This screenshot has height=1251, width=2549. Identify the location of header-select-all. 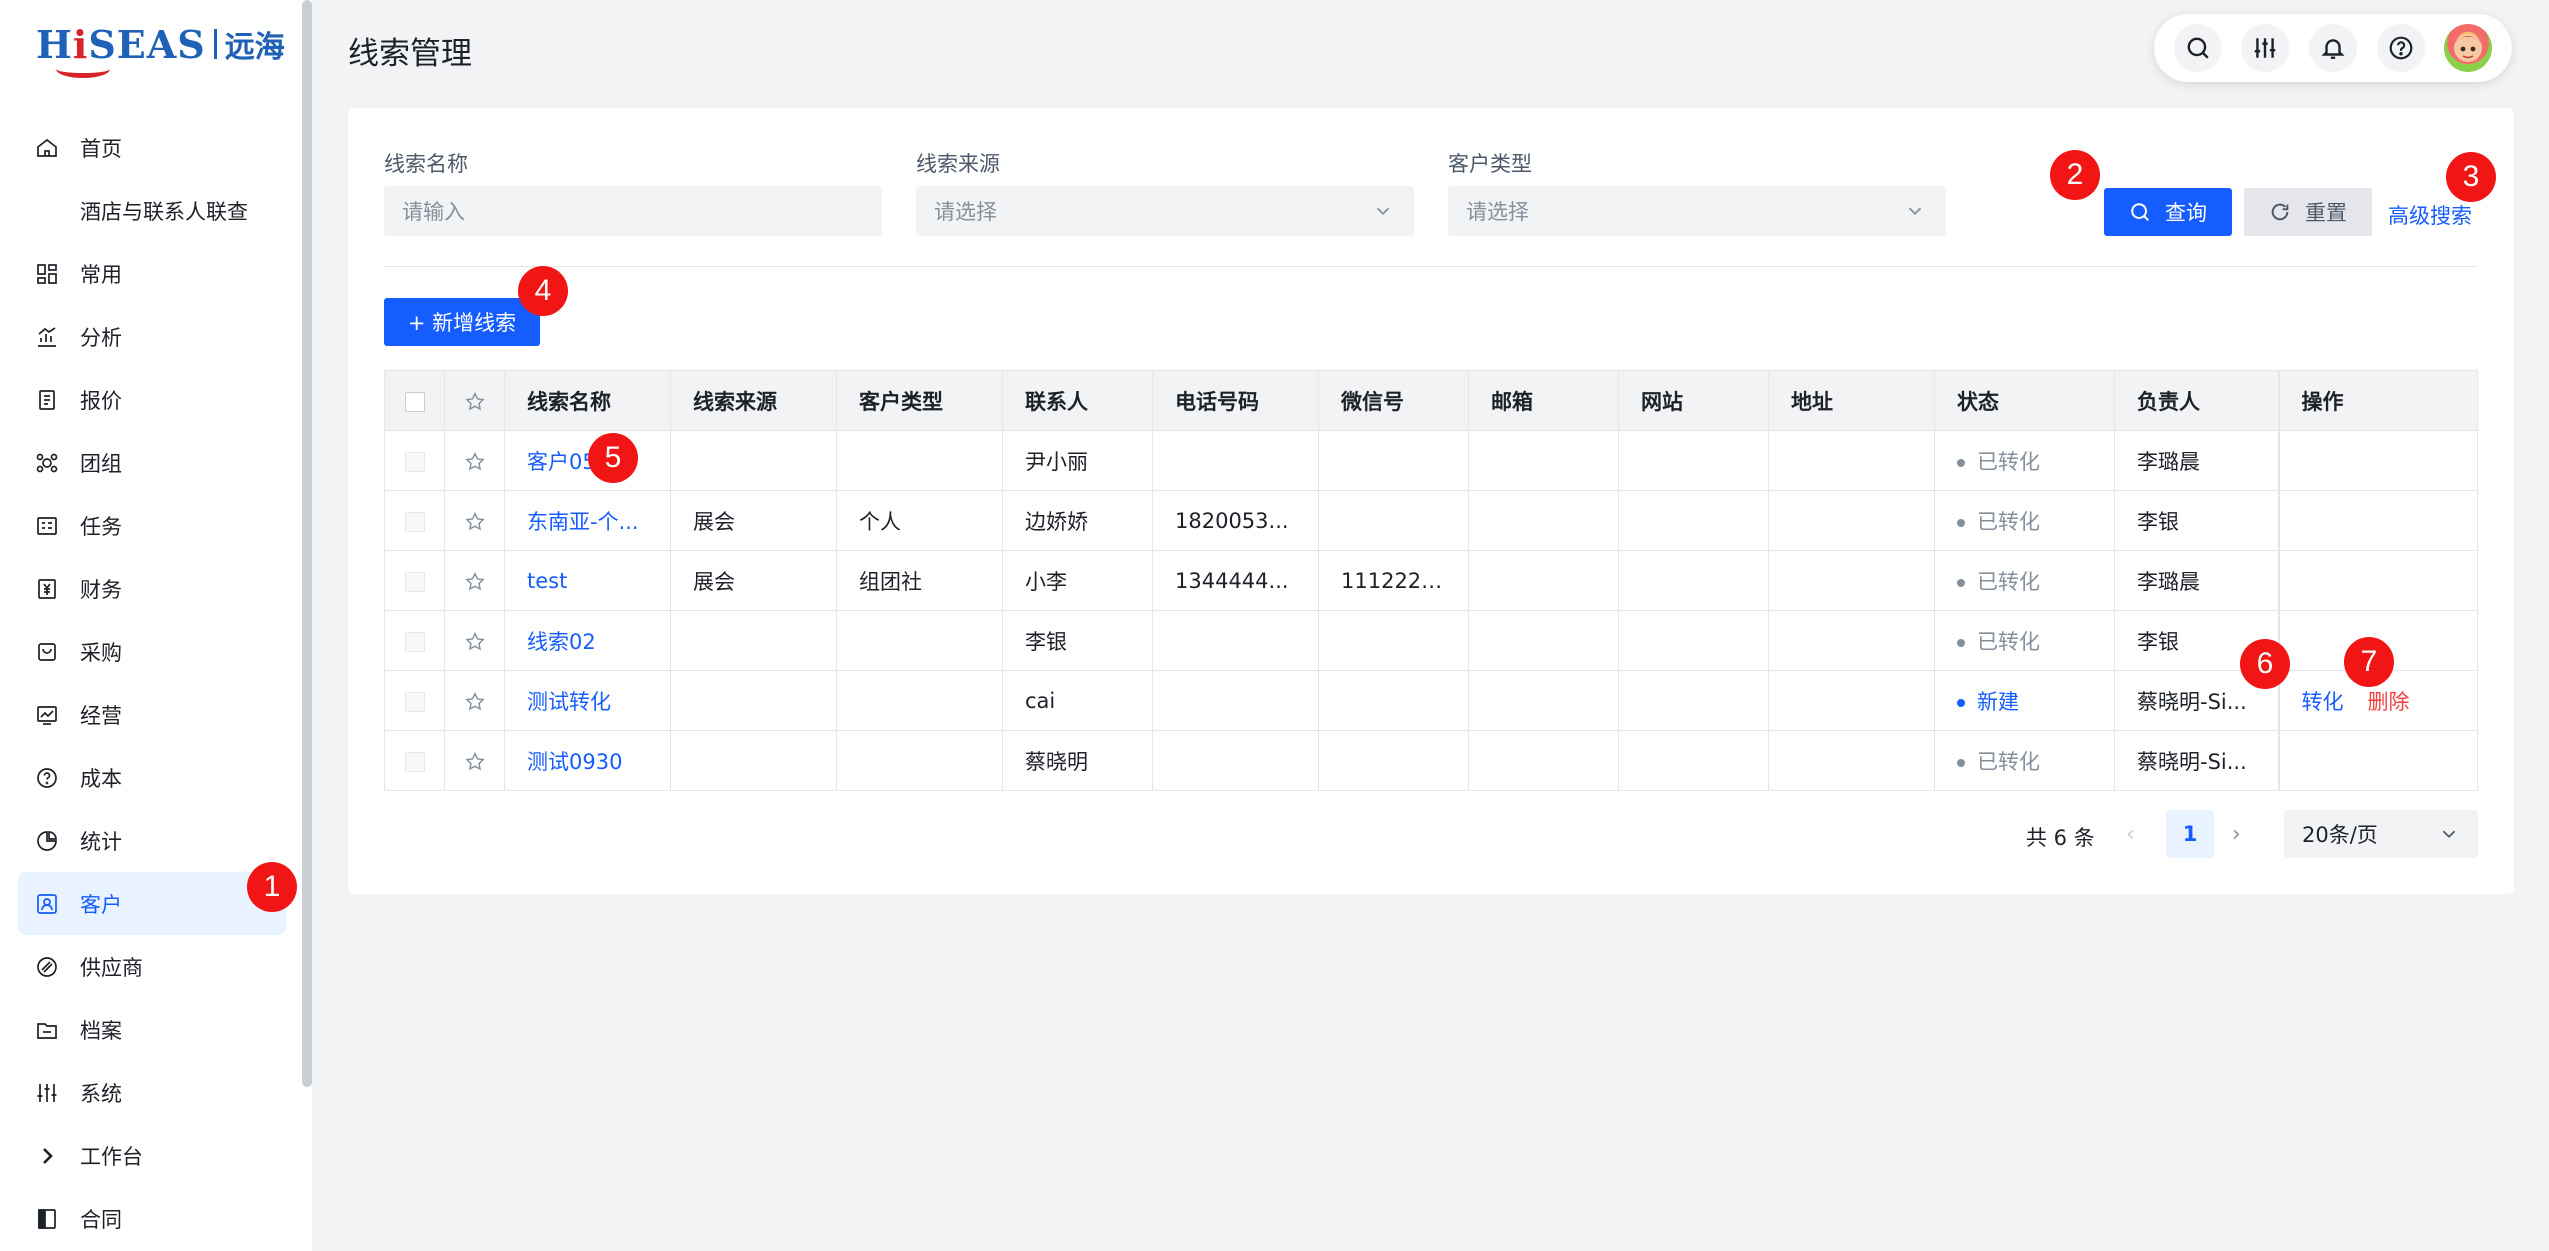
(414, 400).